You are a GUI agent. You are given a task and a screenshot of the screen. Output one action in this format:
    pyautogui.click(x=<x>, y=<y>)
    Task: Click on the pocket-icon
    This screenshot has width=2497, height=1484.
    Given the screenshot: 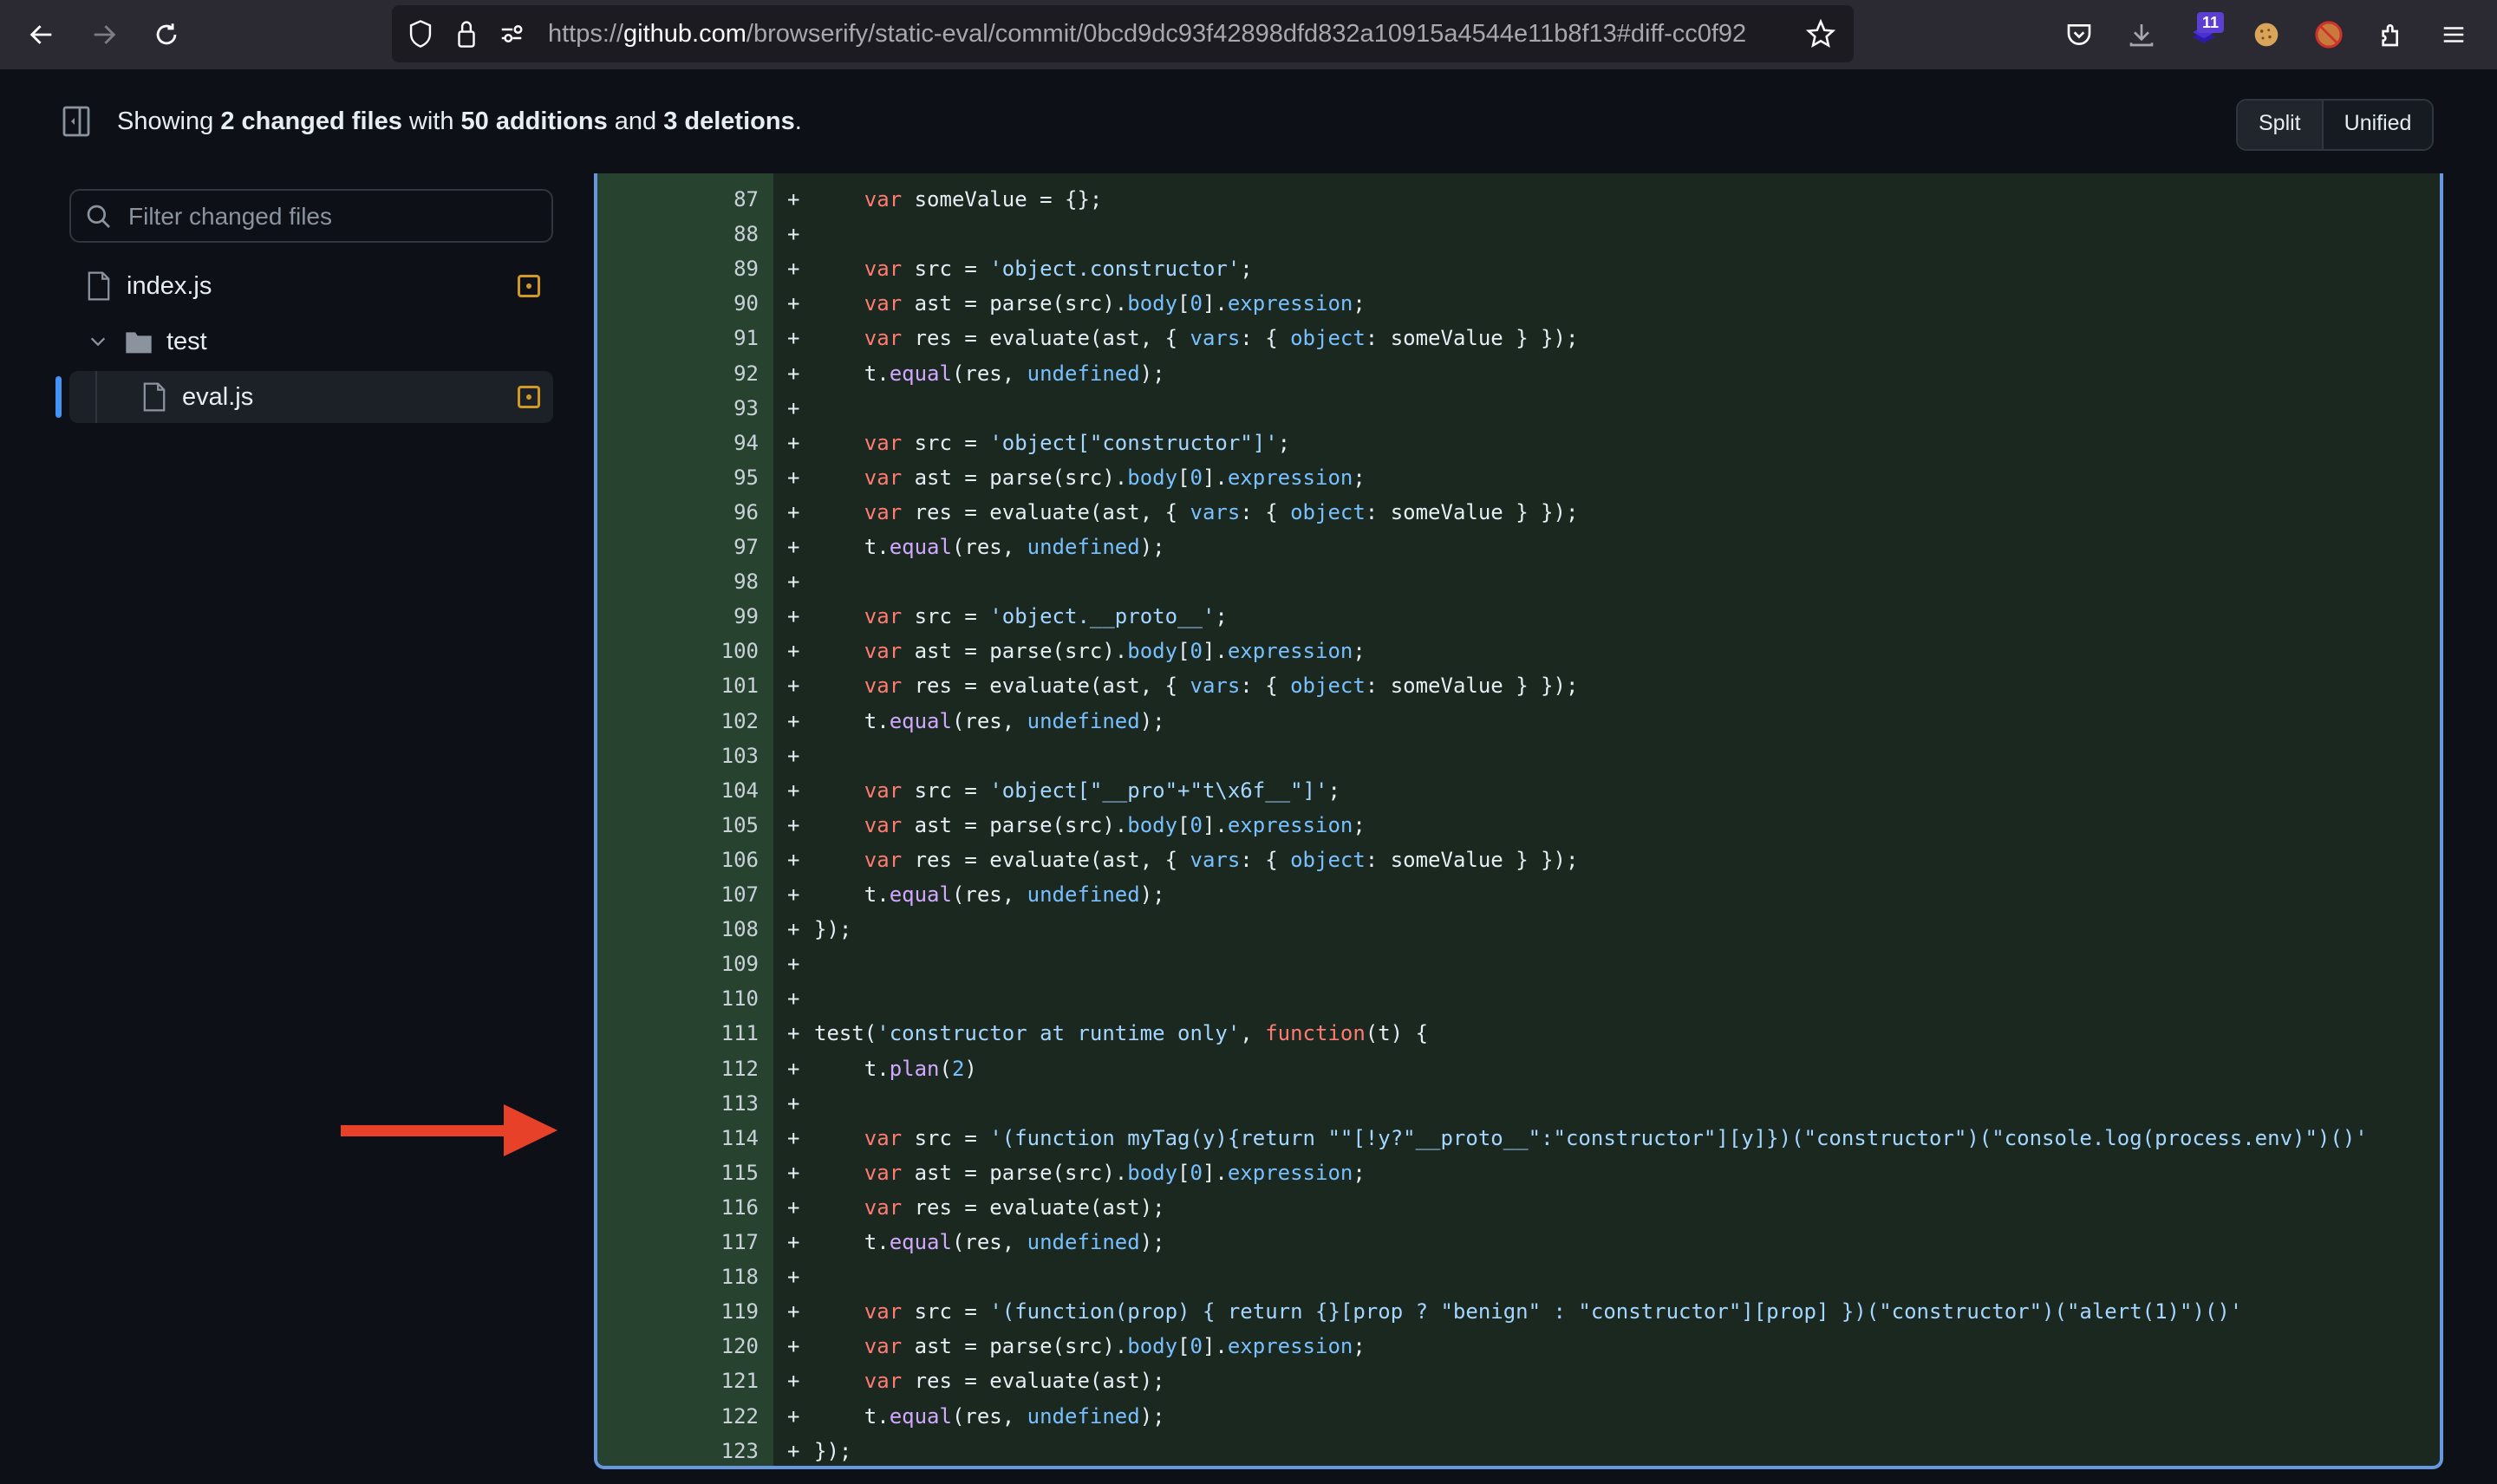 What is the action you would take?
    pyautogui.click(x=2079, y=34)
    